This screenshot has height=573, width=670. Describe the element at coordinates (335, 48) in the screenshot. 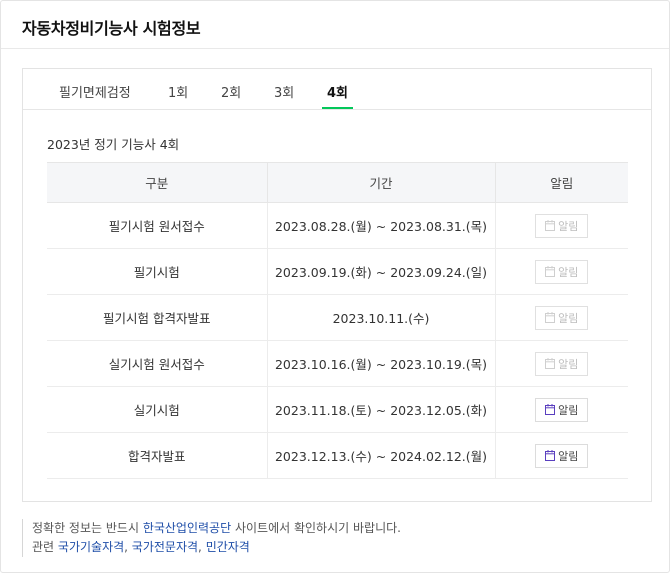

I see `title-divider` at that location.